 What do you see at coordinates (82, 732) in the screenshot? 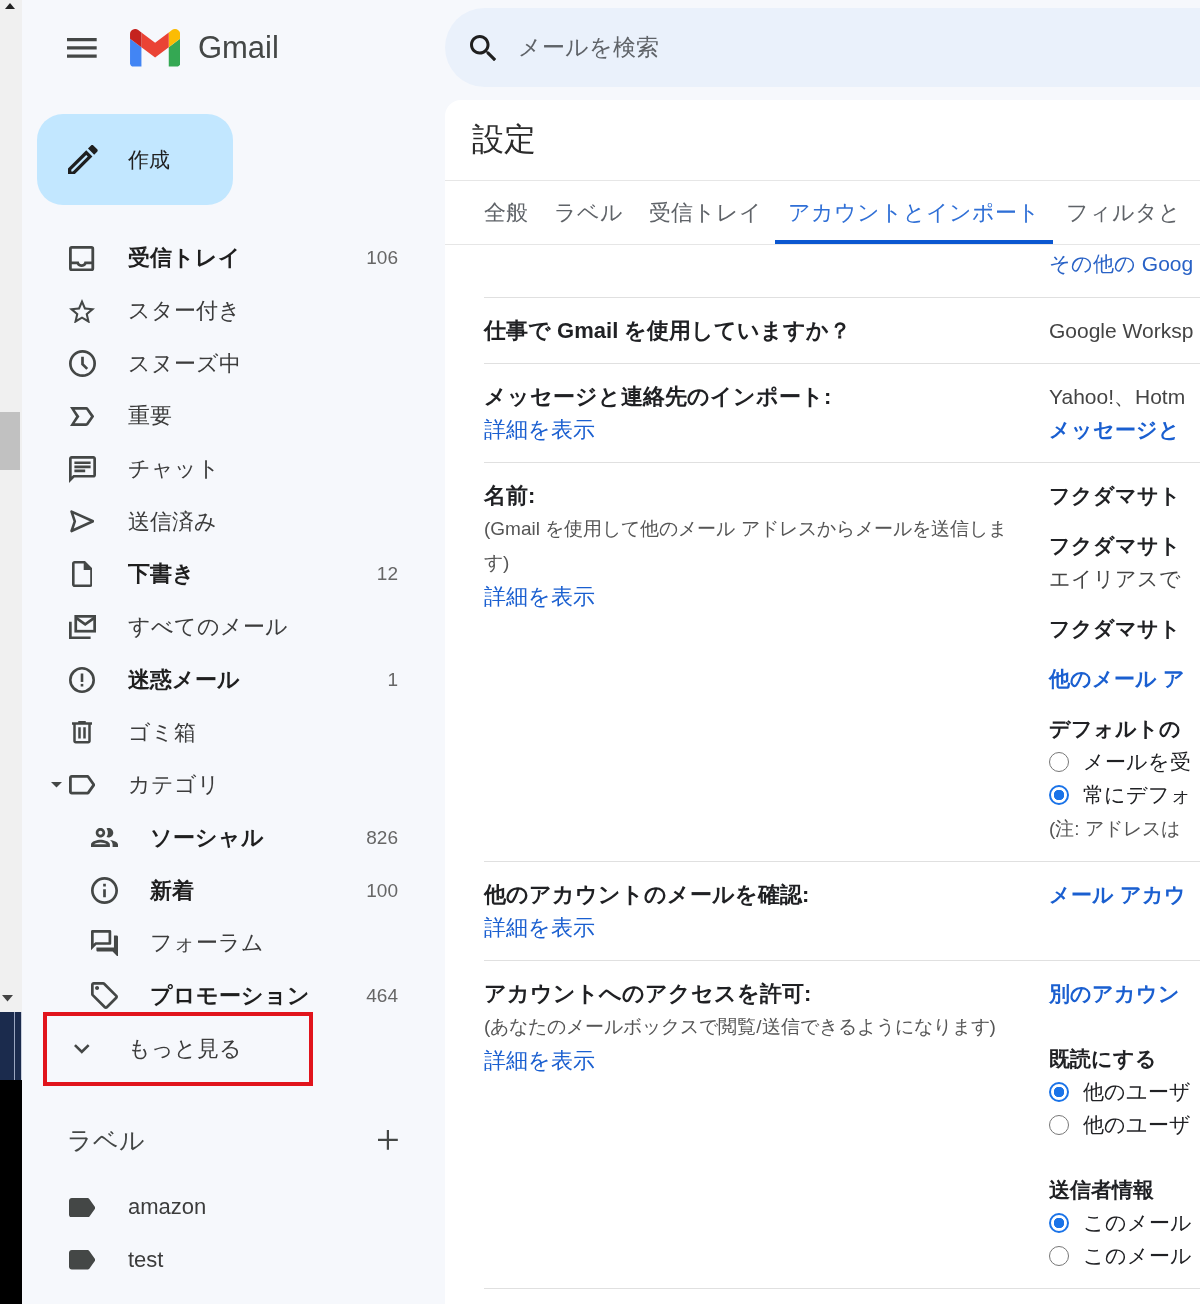
I see `trash-icon` at bounding box center [82, 732].